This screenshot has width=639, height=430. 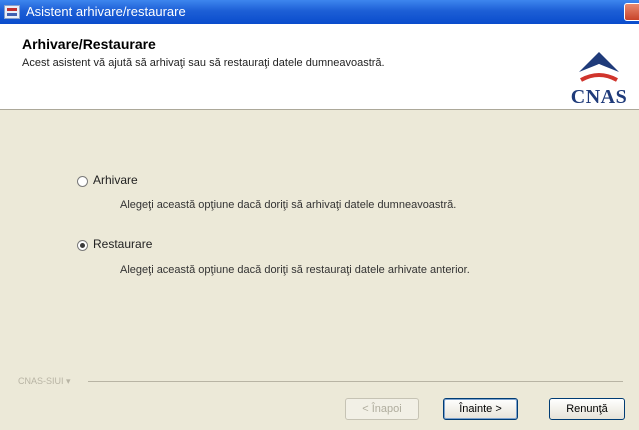 I want to click on close-button, so click(x=631, y=12).